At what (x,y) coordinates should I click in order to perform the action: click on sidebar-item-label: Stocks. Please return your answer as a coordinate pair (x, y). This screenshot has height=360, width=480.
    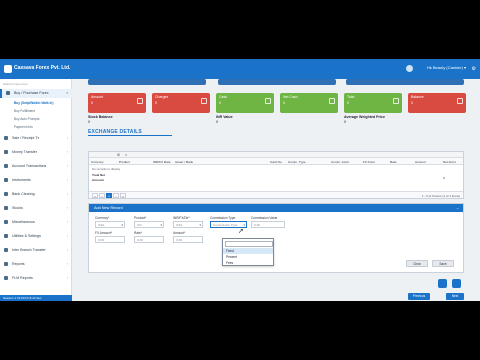
    Looking at the image, I should click on (17, 208).